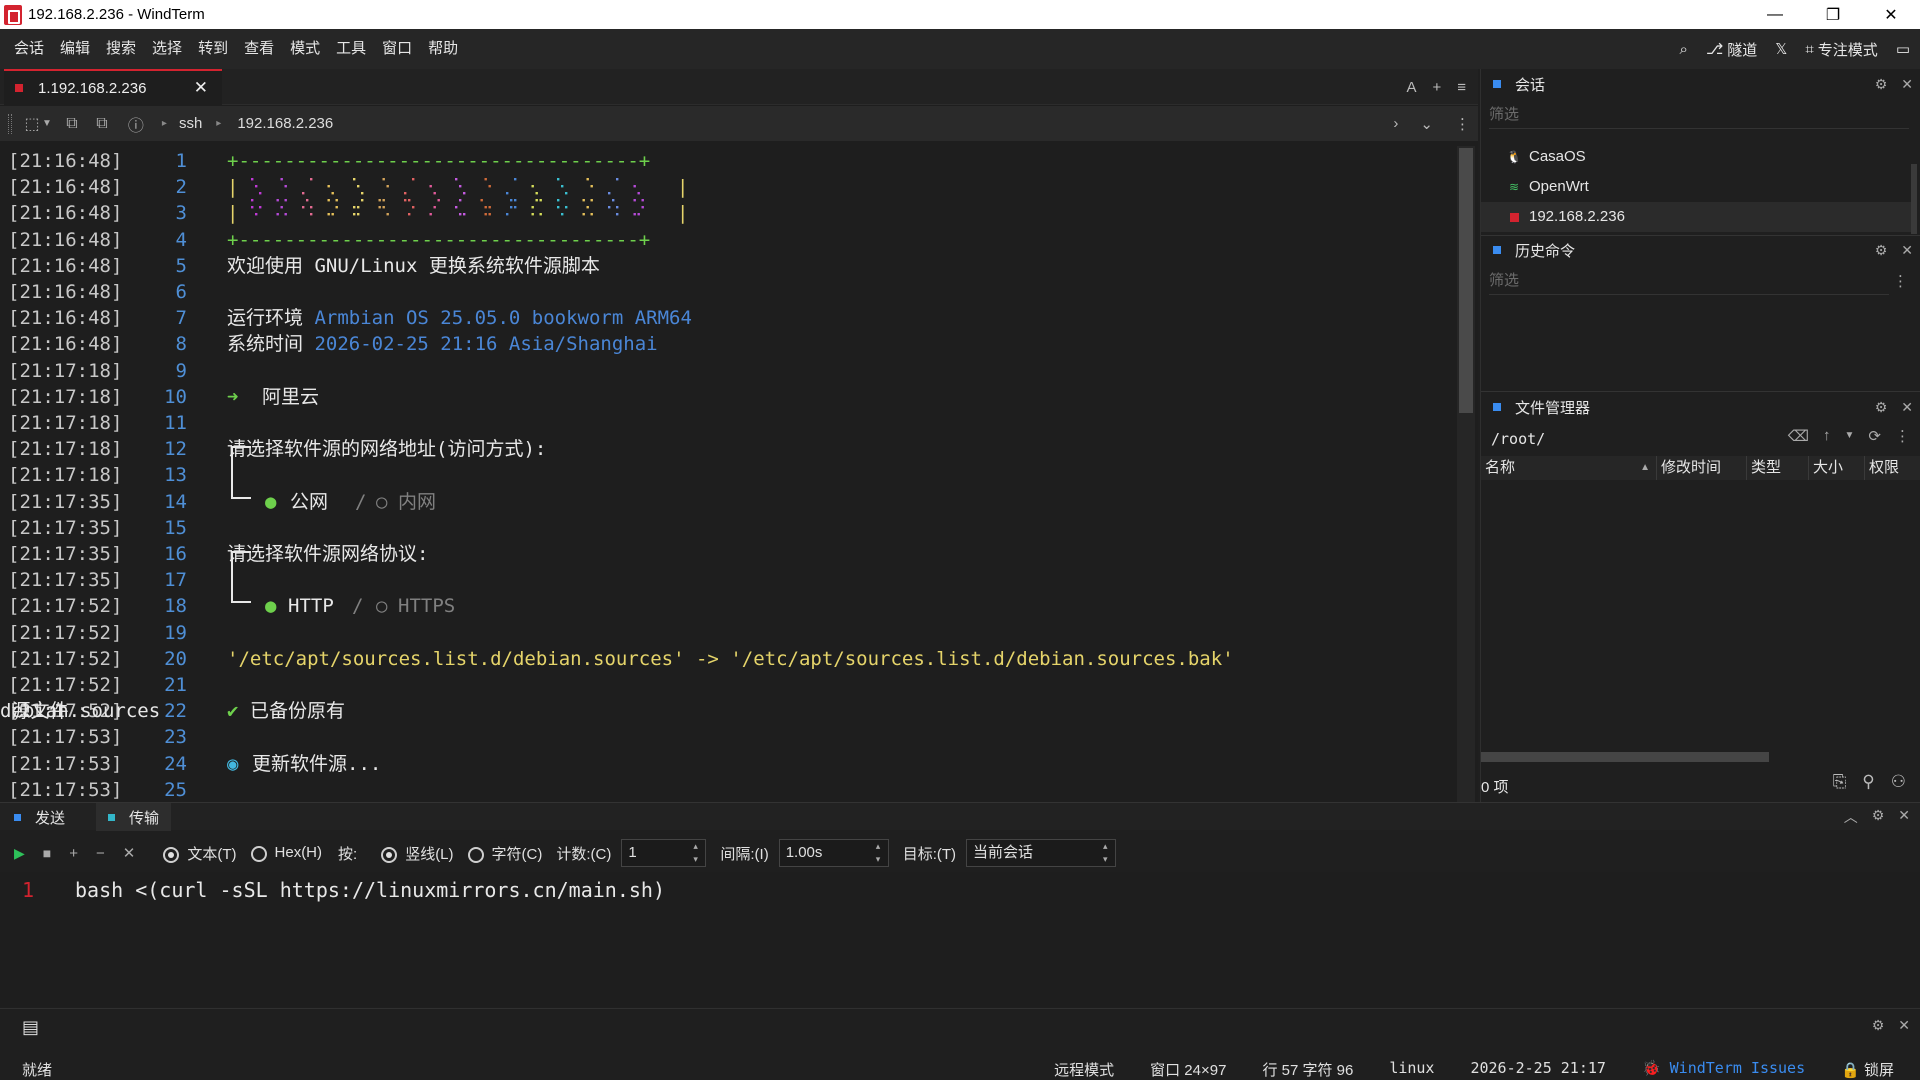  I want to click on menu-select: 选择, so click(167, 49).